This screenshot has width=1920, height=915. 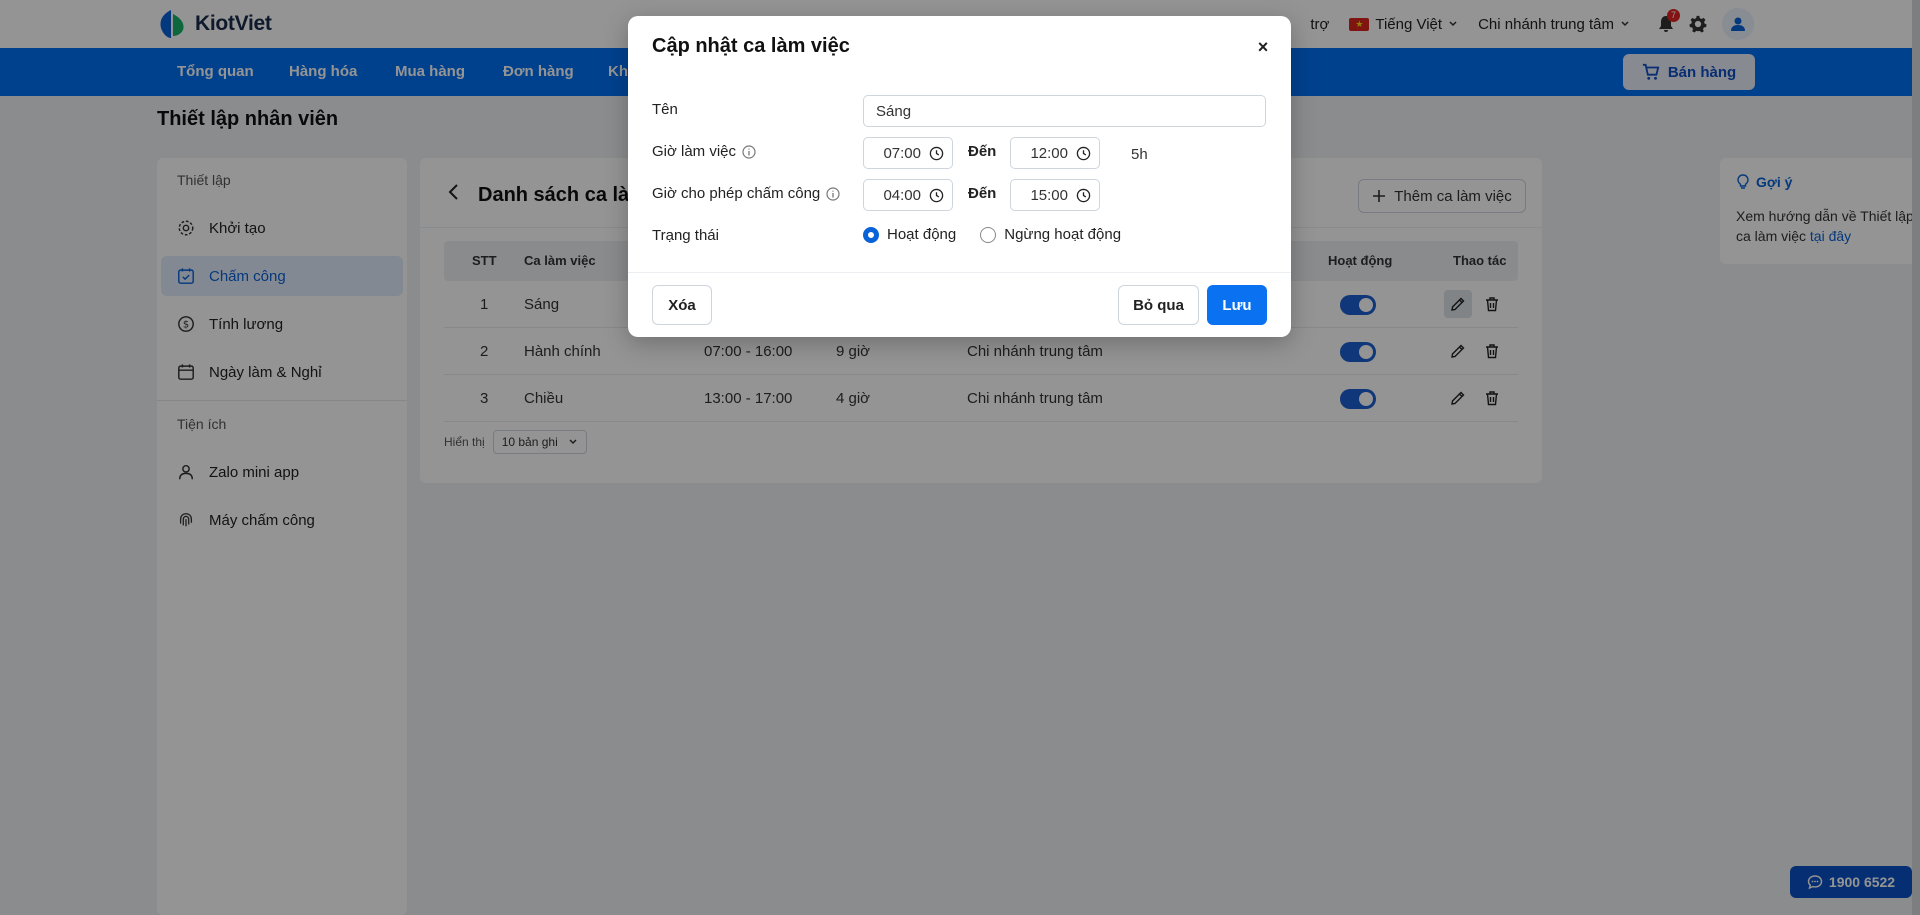 I want to click on dialog-divider, so click(x=959, y=272).